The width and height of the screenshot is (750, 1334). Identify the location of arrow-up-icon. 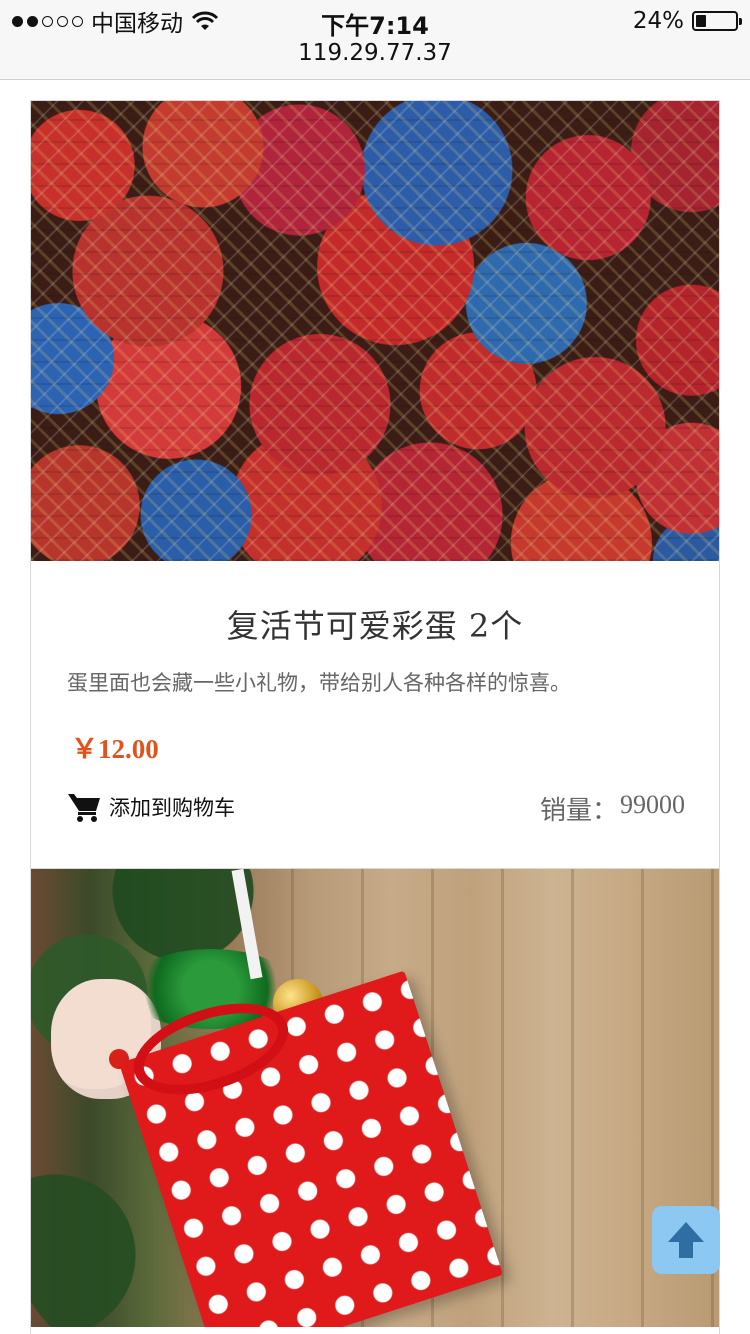
(686, 1240).